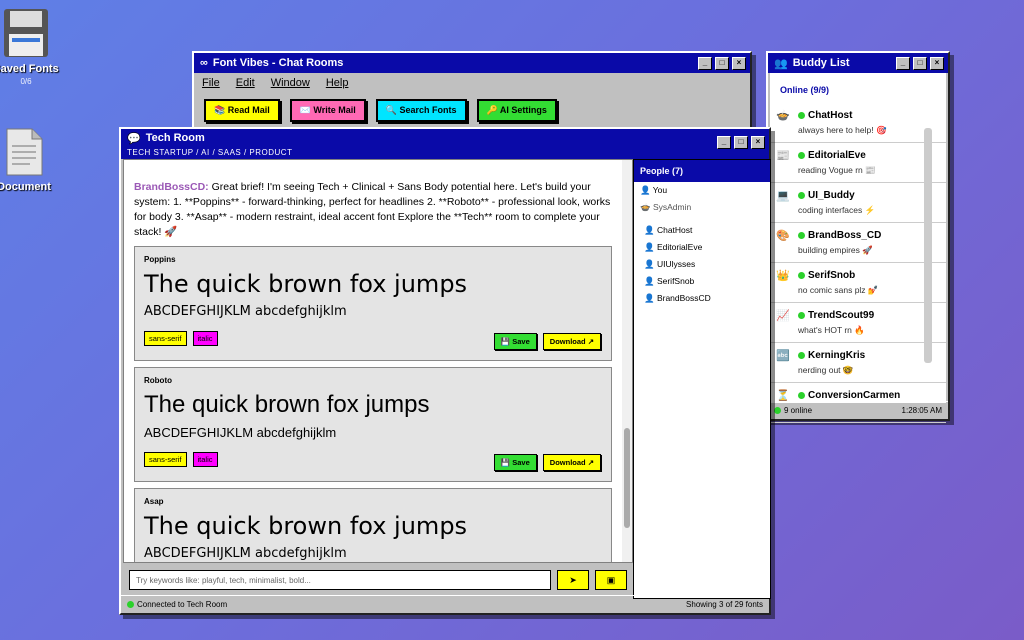  What do you see at coordinates (702, 264) in the screenshot?
I see `people-item: 👤 UIUlysses` at bounding box center [702, 264].